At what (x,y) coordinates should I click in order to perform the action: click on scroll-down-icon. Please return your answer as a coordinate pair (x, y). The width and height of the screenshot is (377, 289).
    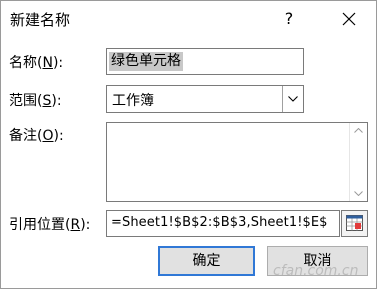
    Looking at the image, I should click on (358, 193).